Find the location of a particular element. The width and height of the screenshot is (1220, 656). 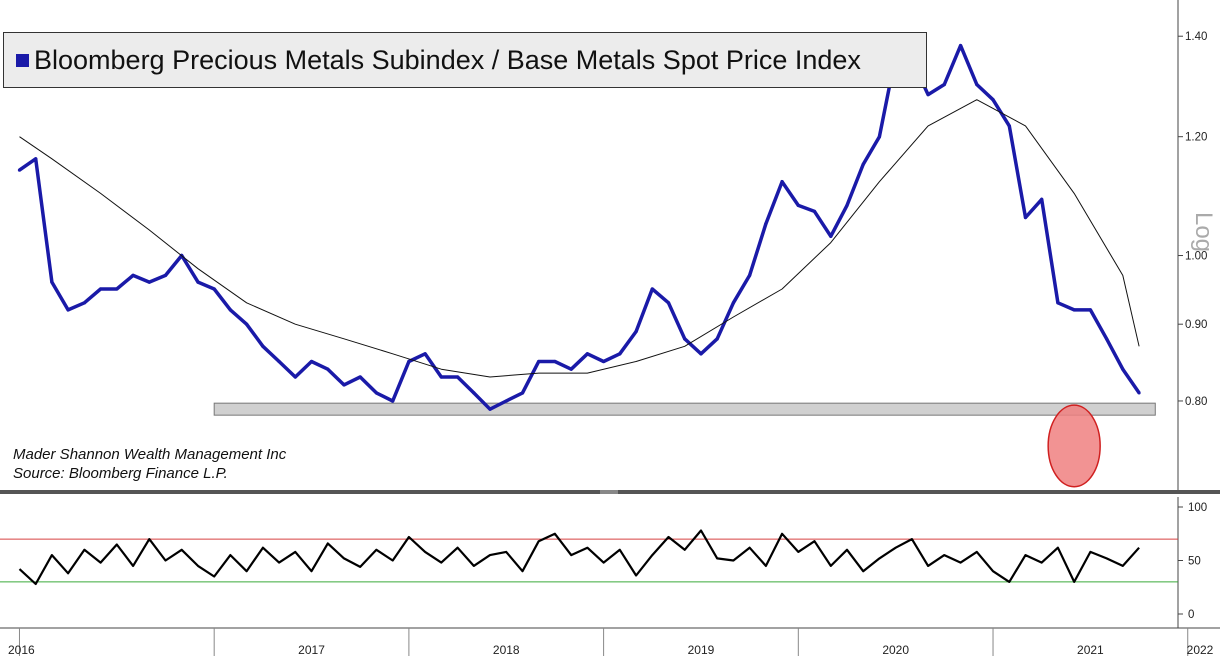

panel-divider-handle is located at coordinates (609, 492).